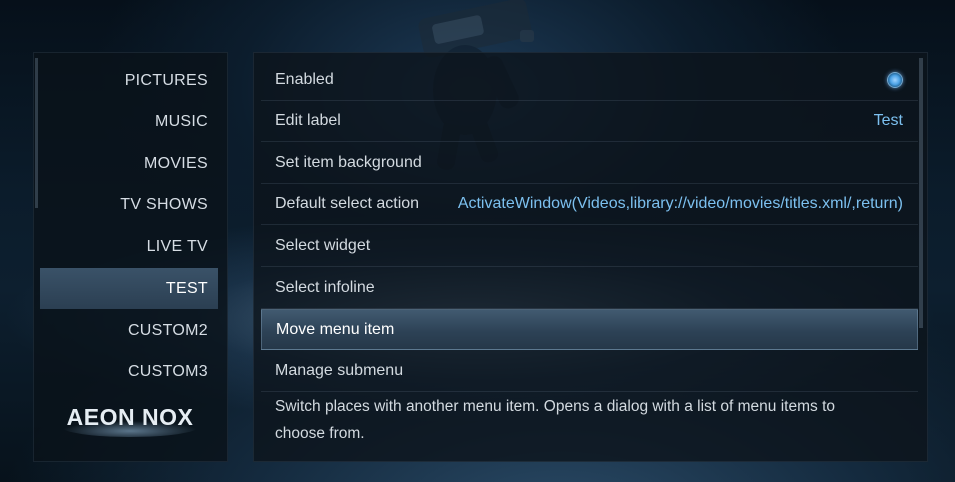  I want to click on menu-item-movies: MOVIES, so click(129, 163).